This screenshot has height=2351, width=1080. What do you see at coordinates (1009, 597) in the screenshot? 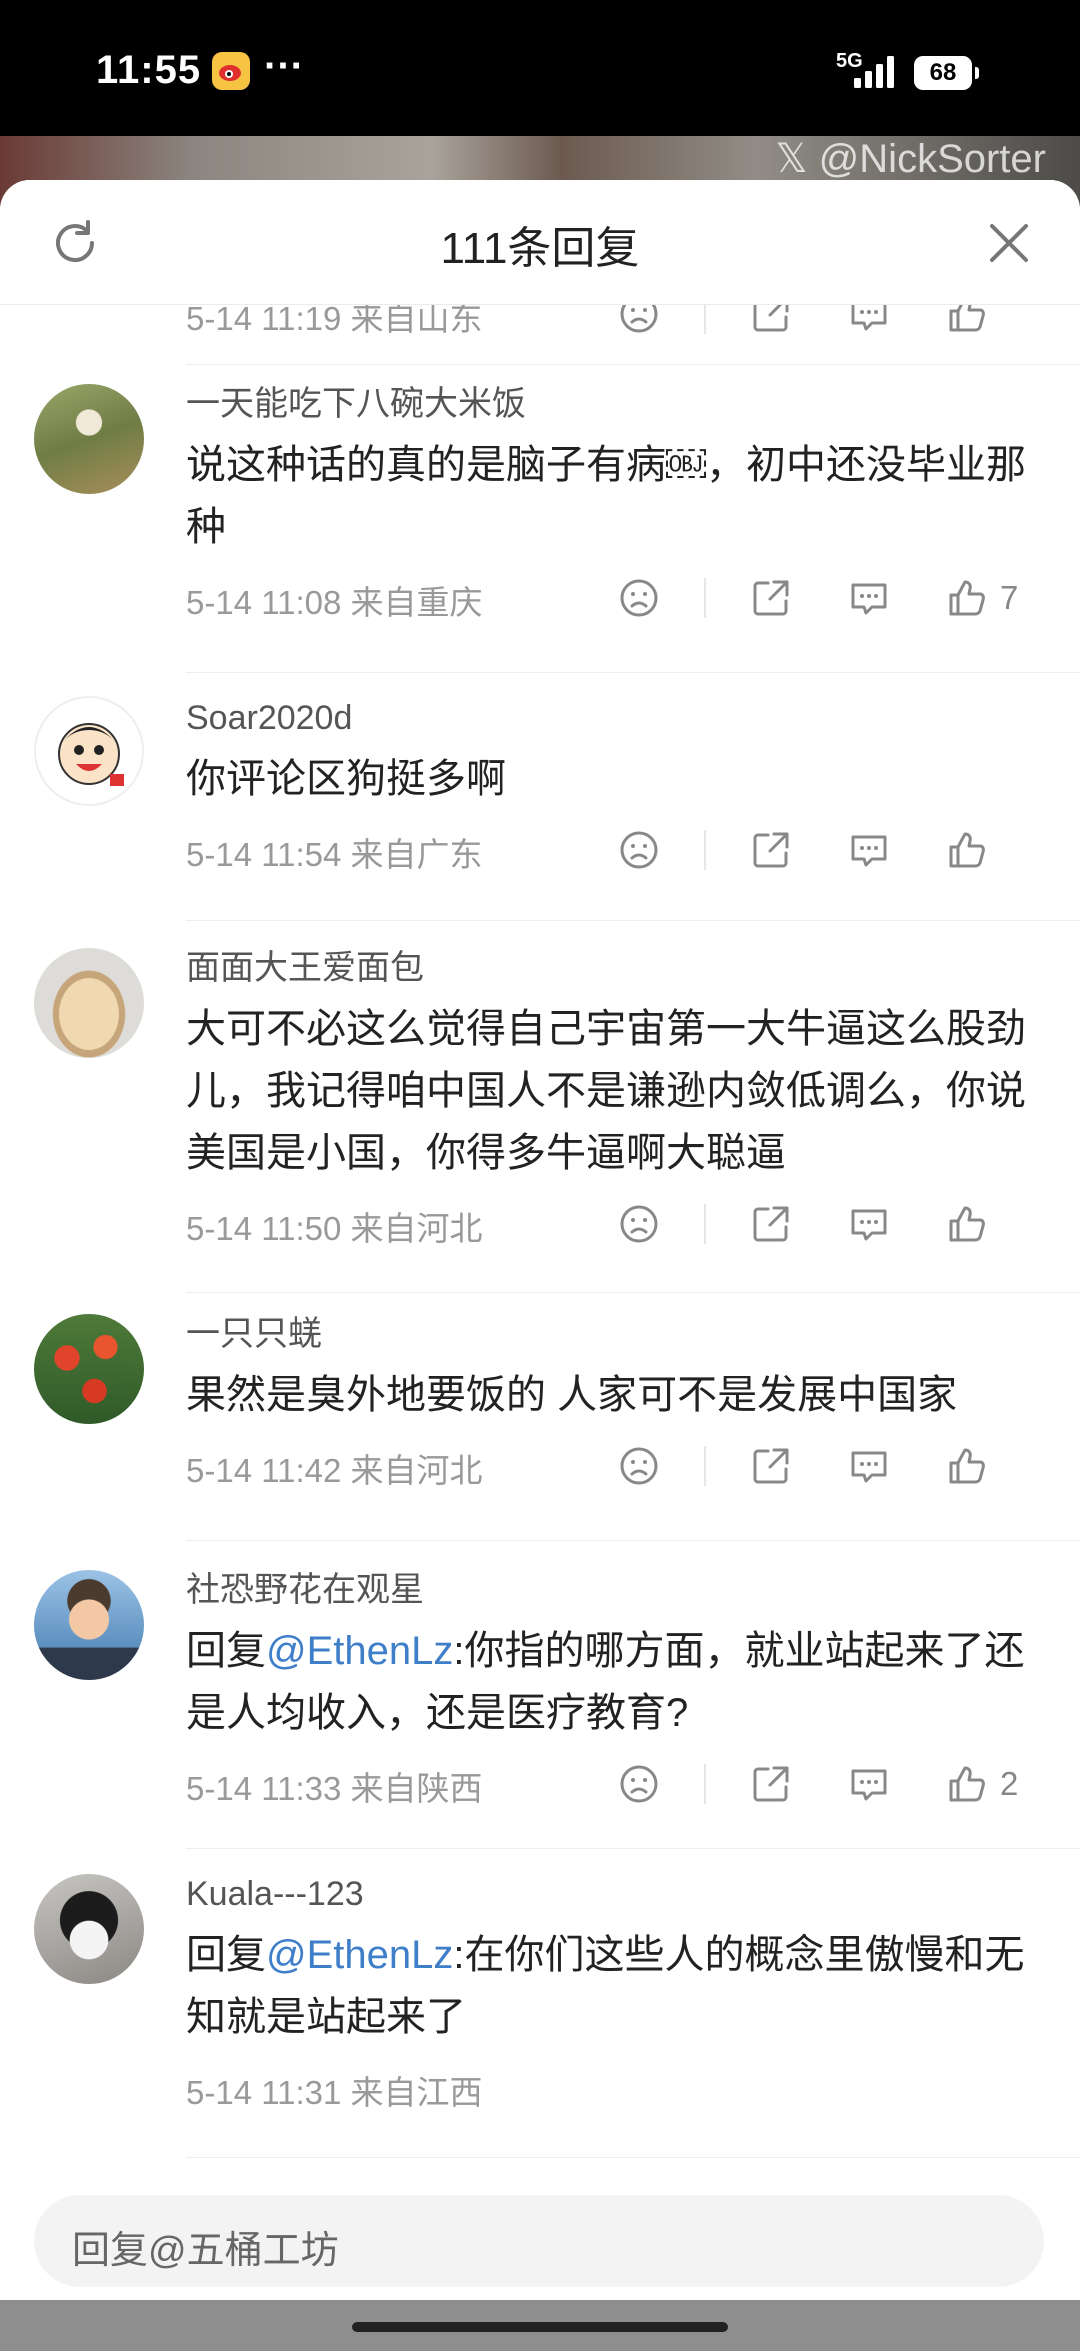
I see `like-count: 7` at bounding box center [1009, 597].